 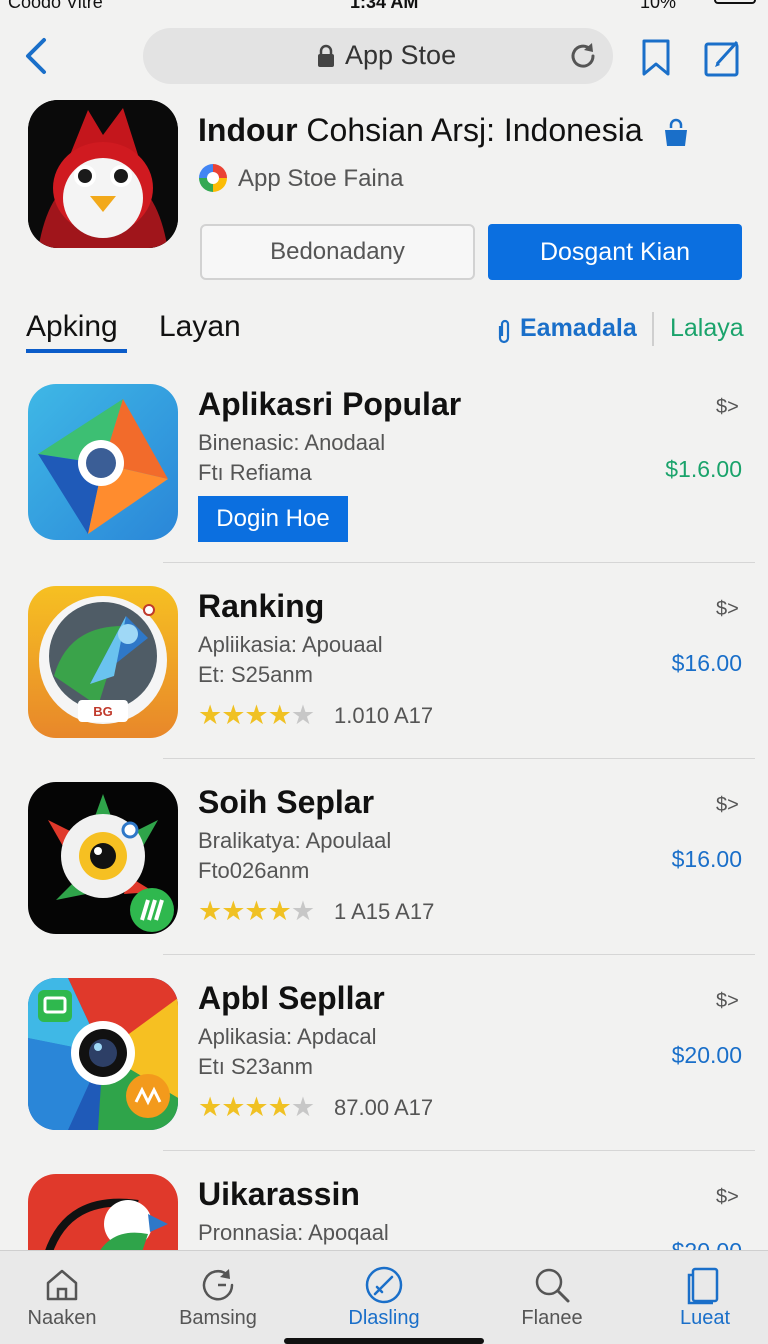 I want to click on bottom-tab-dlasling: Dlasling, so click(x=384, y=1297).